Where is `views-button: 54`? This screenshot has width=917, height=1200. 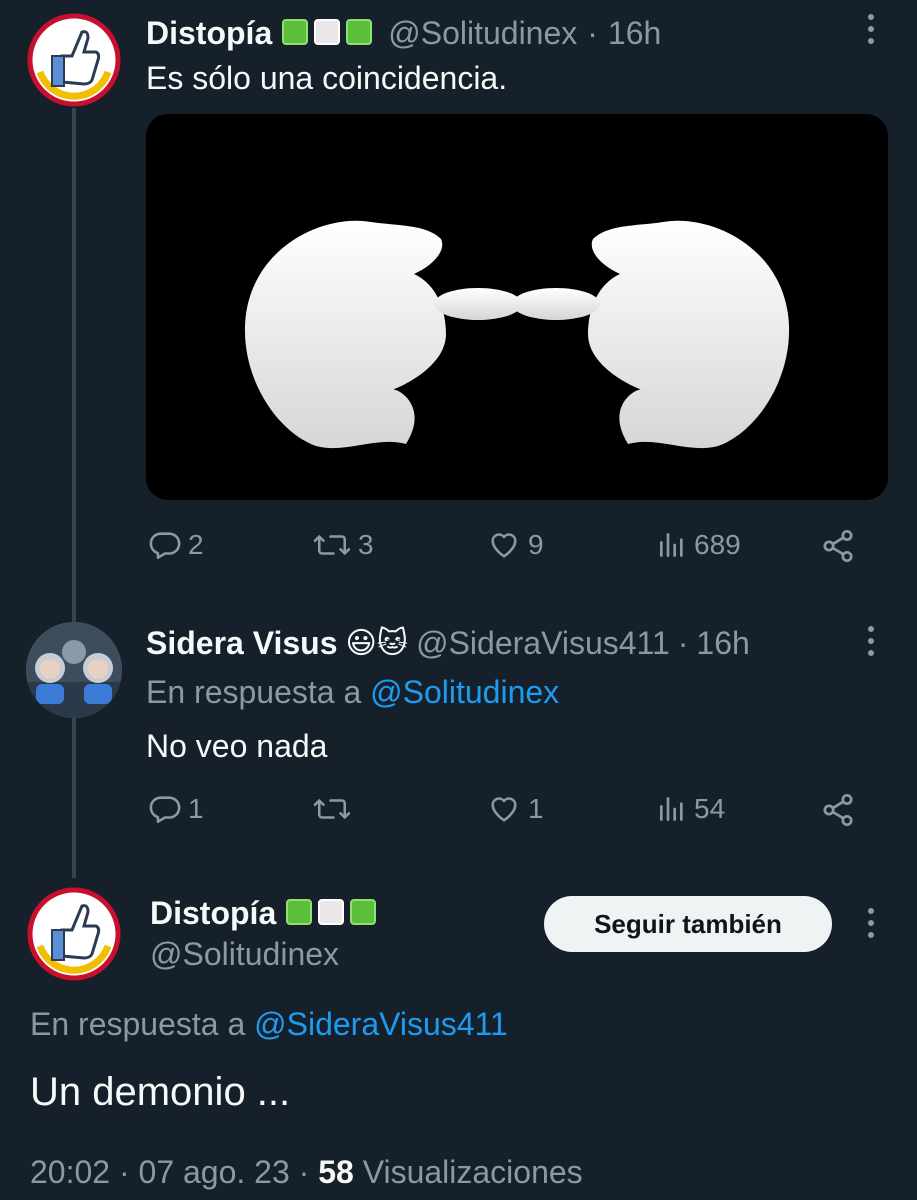
views-button: 54 is located at coordinates (690, 809).